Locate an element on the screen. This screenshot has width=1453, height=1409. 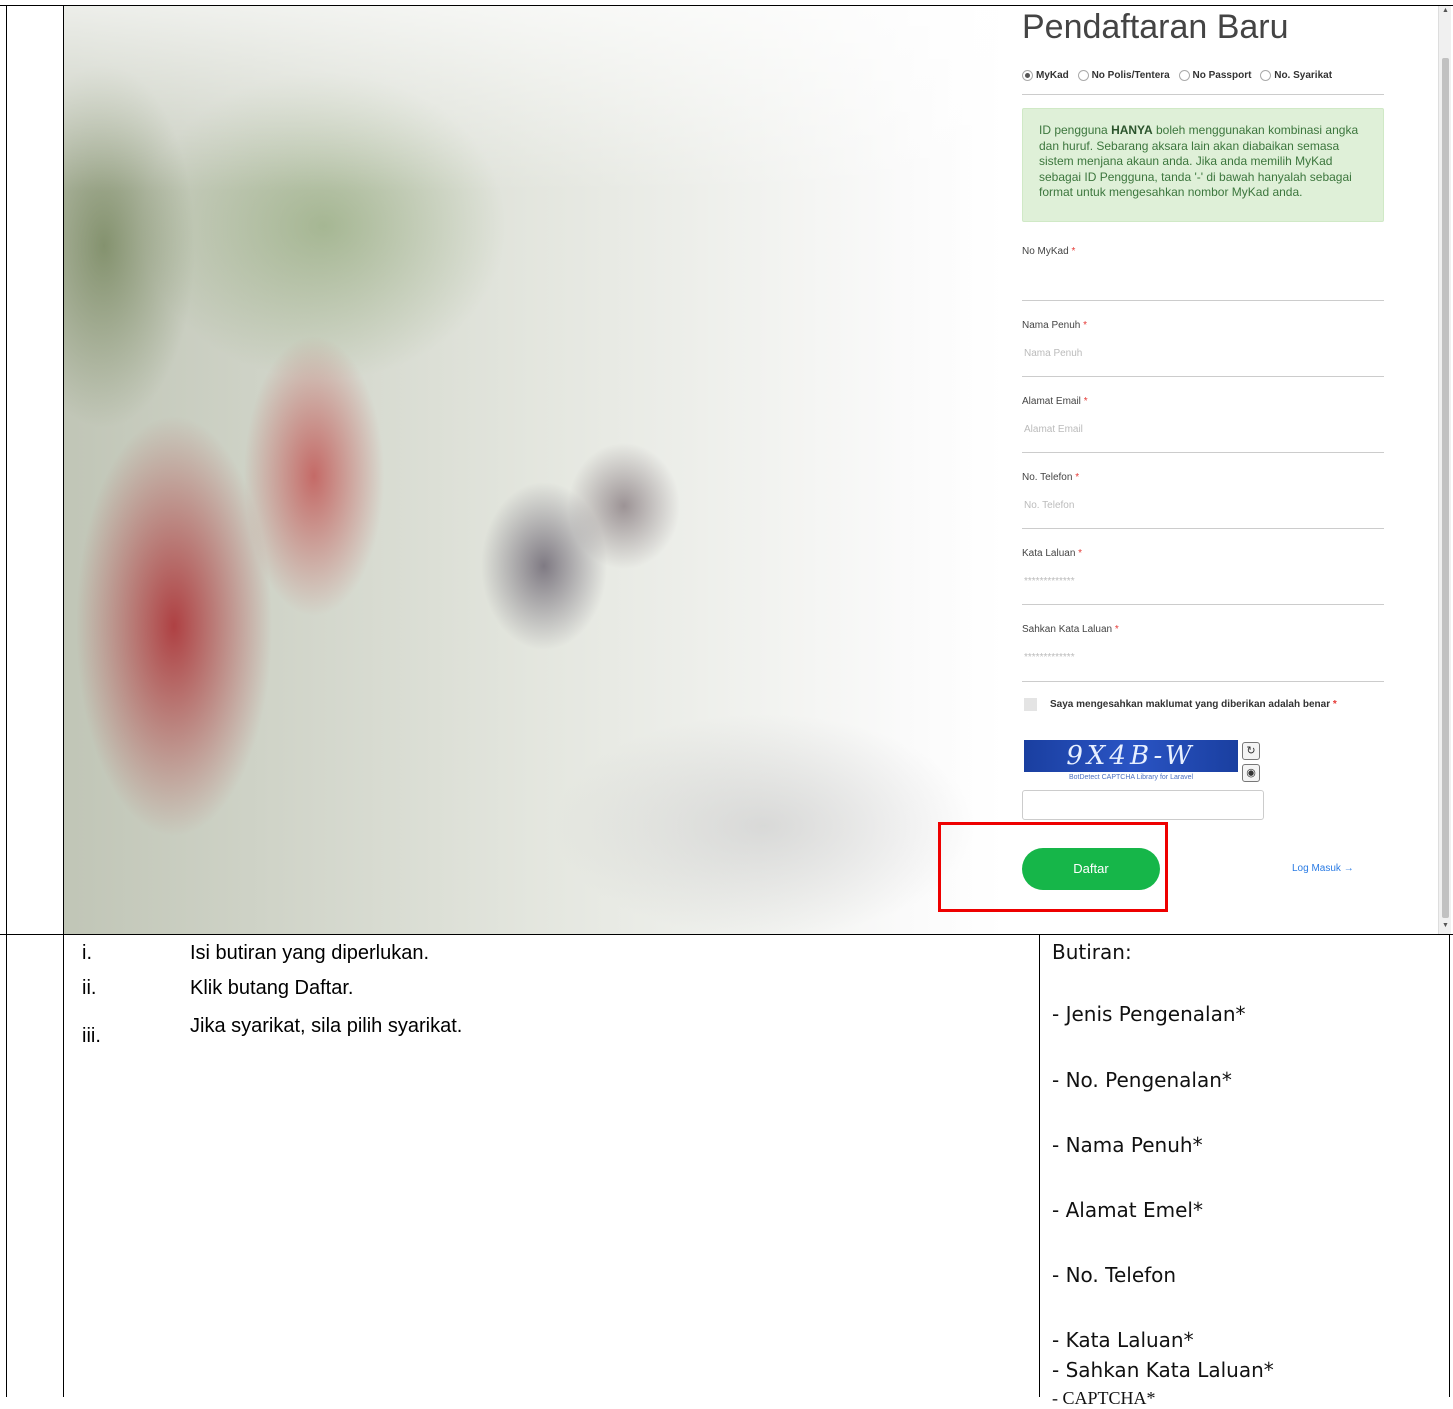
scrollbar-thumb is located at coordinates (1445, 488).